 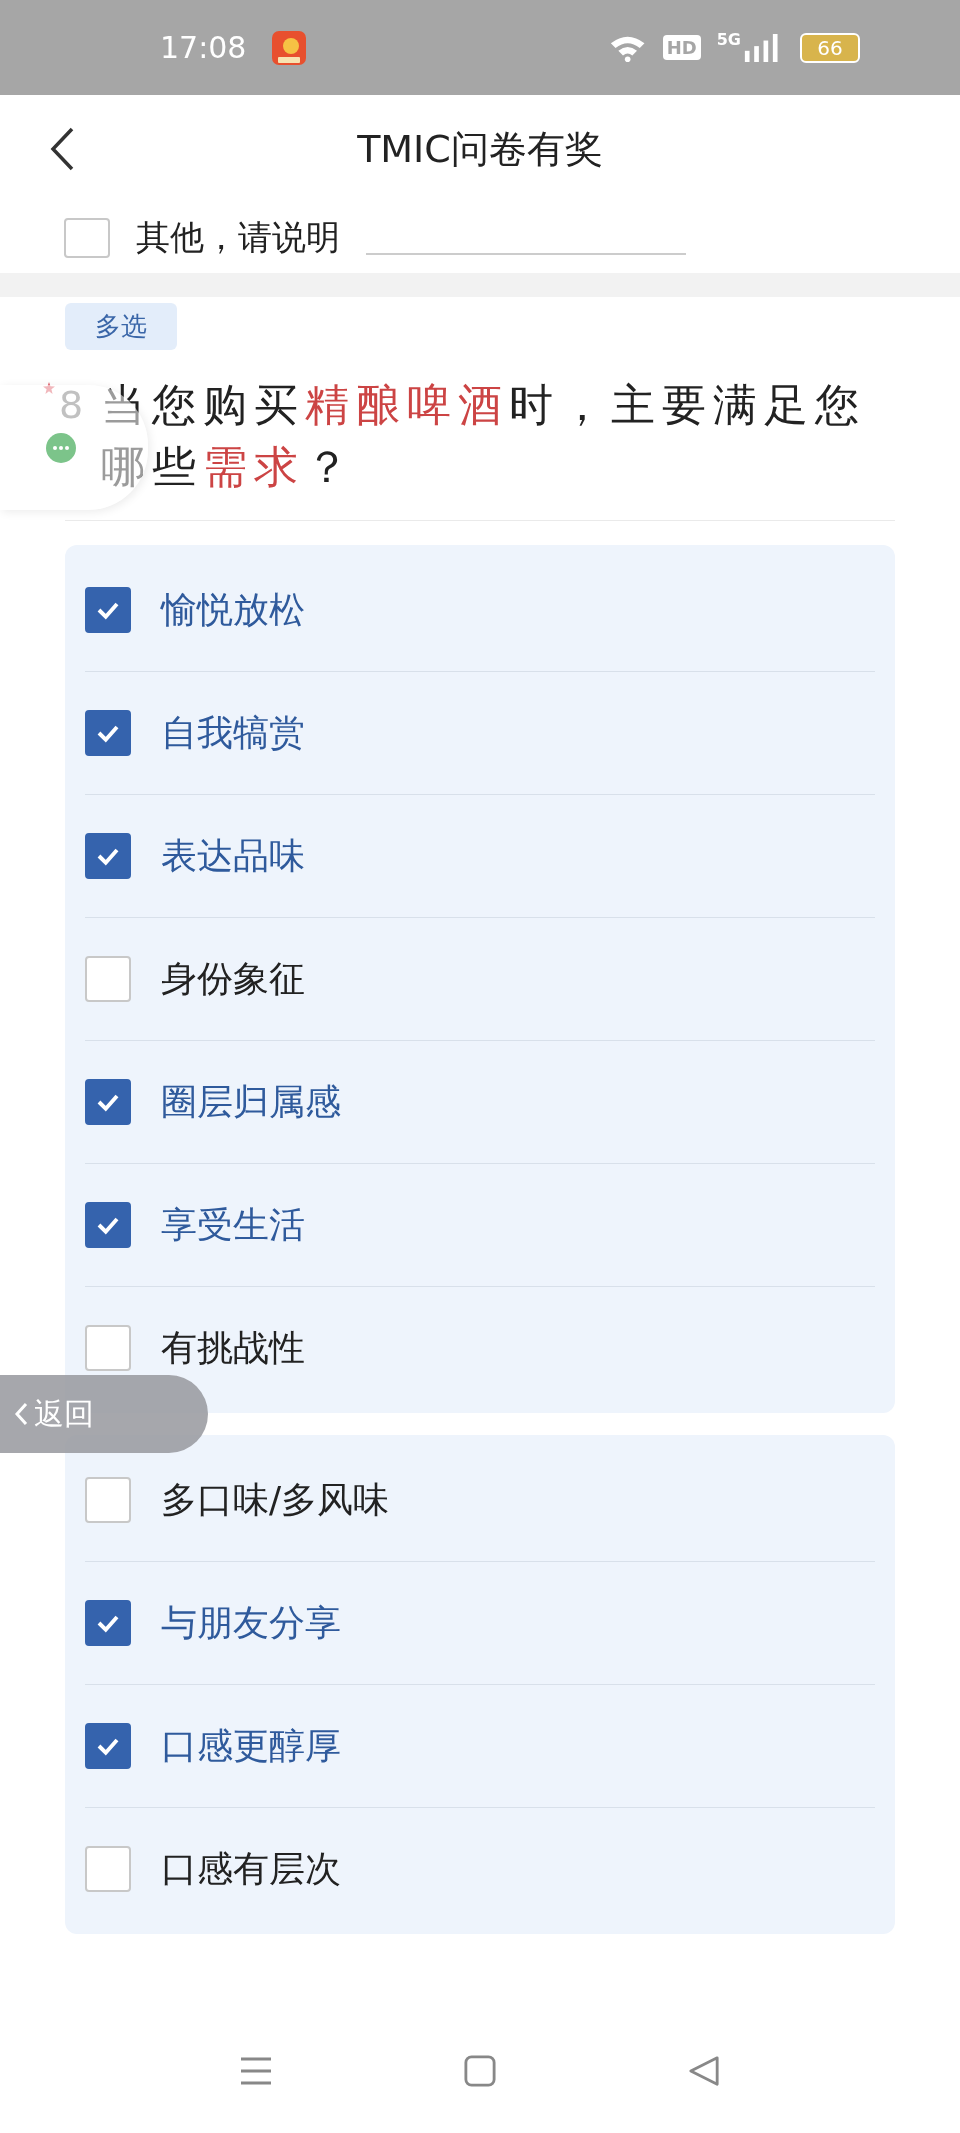 What do you see at coordinates (21, 1414) in the screenshot?
I see `chevron-left-icon` at bounding box center [21, 1414].